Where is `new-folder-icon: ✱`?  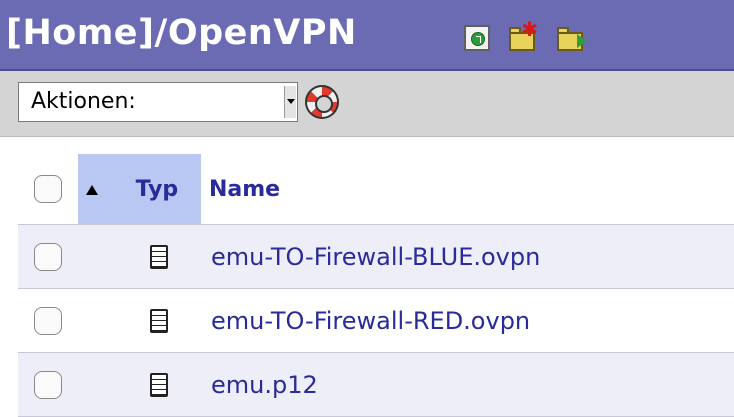
new-folder-icon: ✱ is located at coordinates (523, 35).